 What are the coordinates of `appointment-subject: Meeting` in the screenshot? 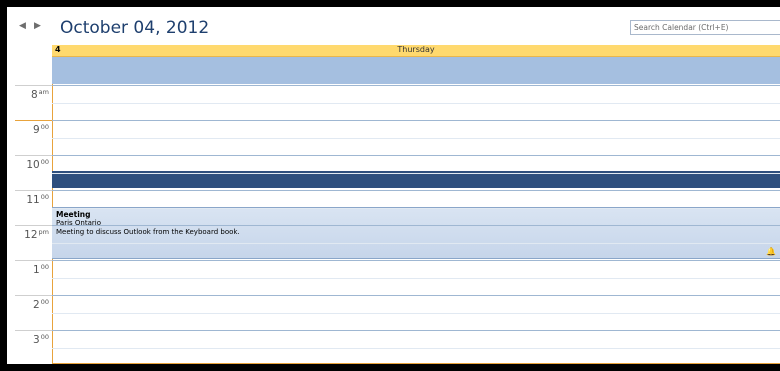 It's located at (73, 214).